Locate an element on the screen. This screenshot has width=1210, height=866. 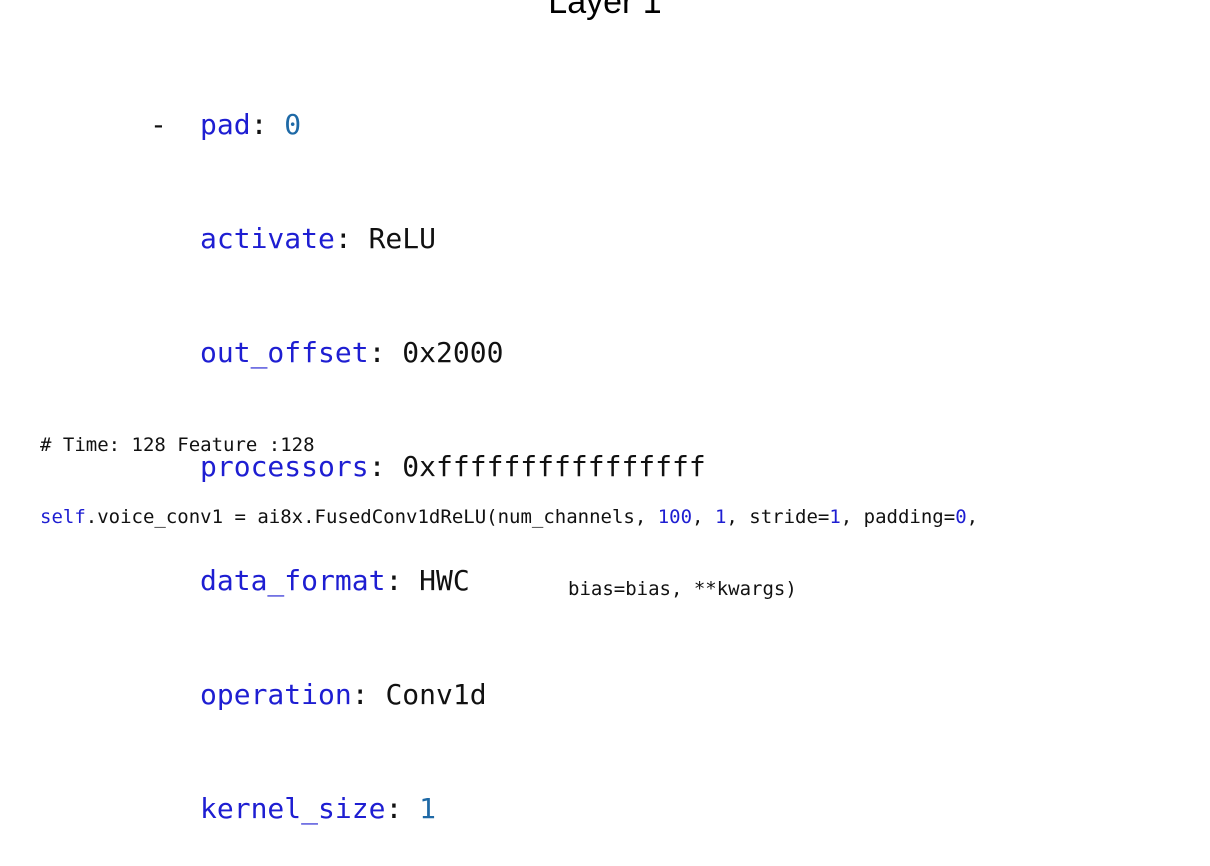
code-self-keyword: self is located at coordinates (63, 517).